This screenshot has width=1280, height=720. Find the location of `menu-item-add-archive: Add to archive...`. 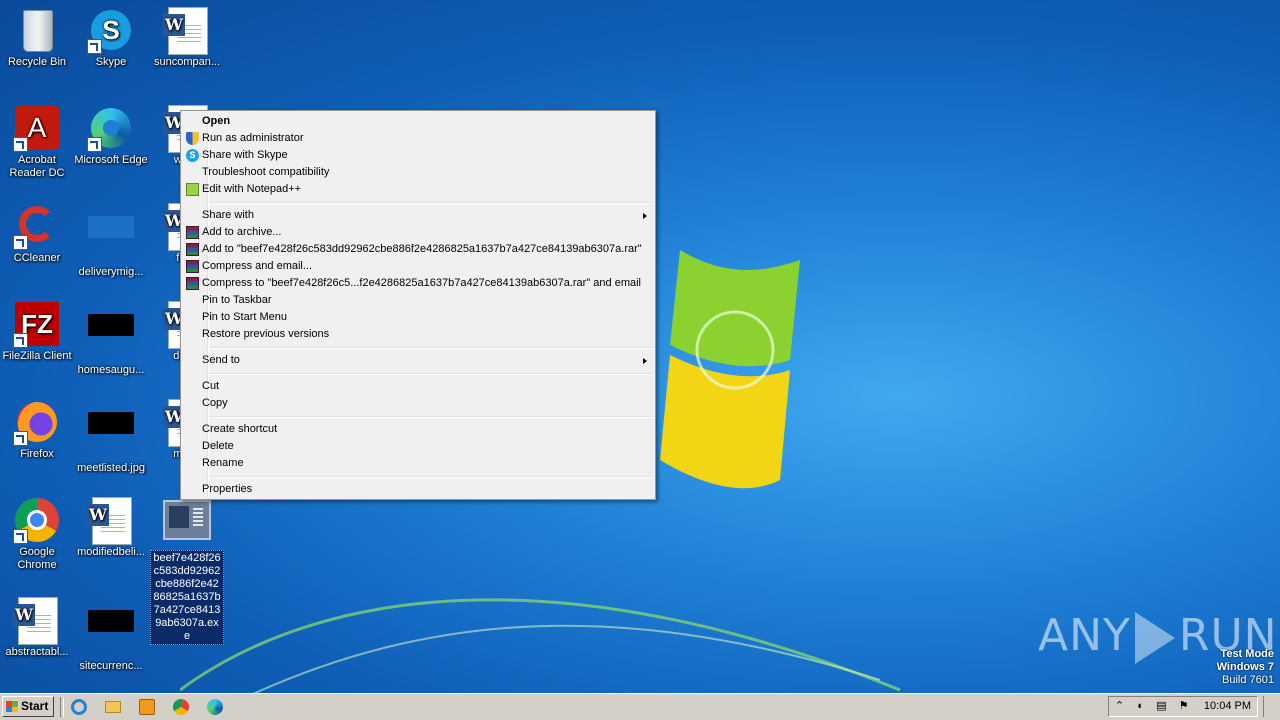

menu-item-add-archive: Add to archive... is located at coordinates (418, 232).